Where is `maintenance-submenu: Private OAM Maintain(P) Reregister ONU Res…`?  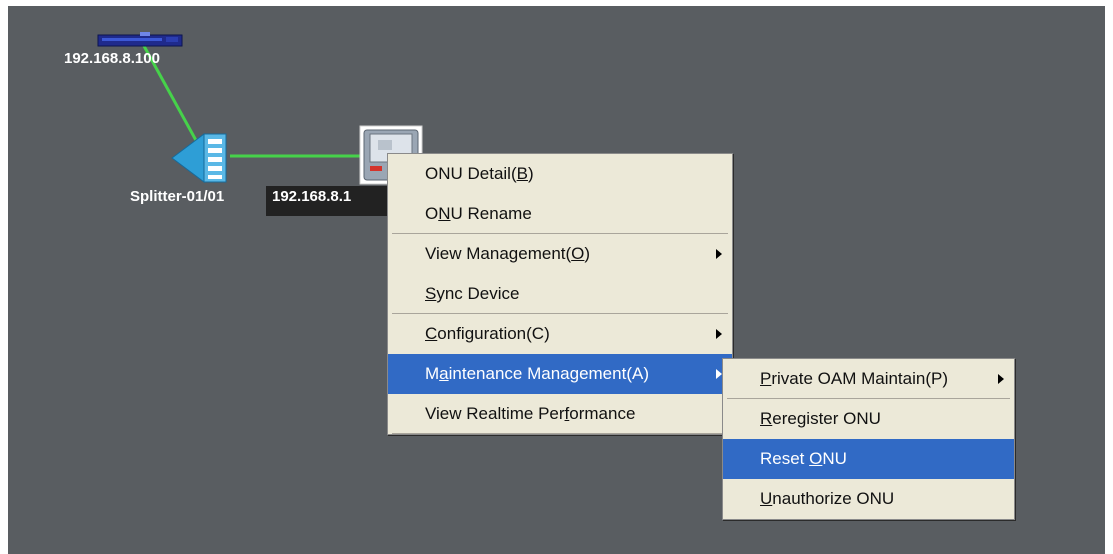
maintenance-submenu: Private OAM Maintain(P) Reregister ONU Res… is located at coordinates (868, 439).